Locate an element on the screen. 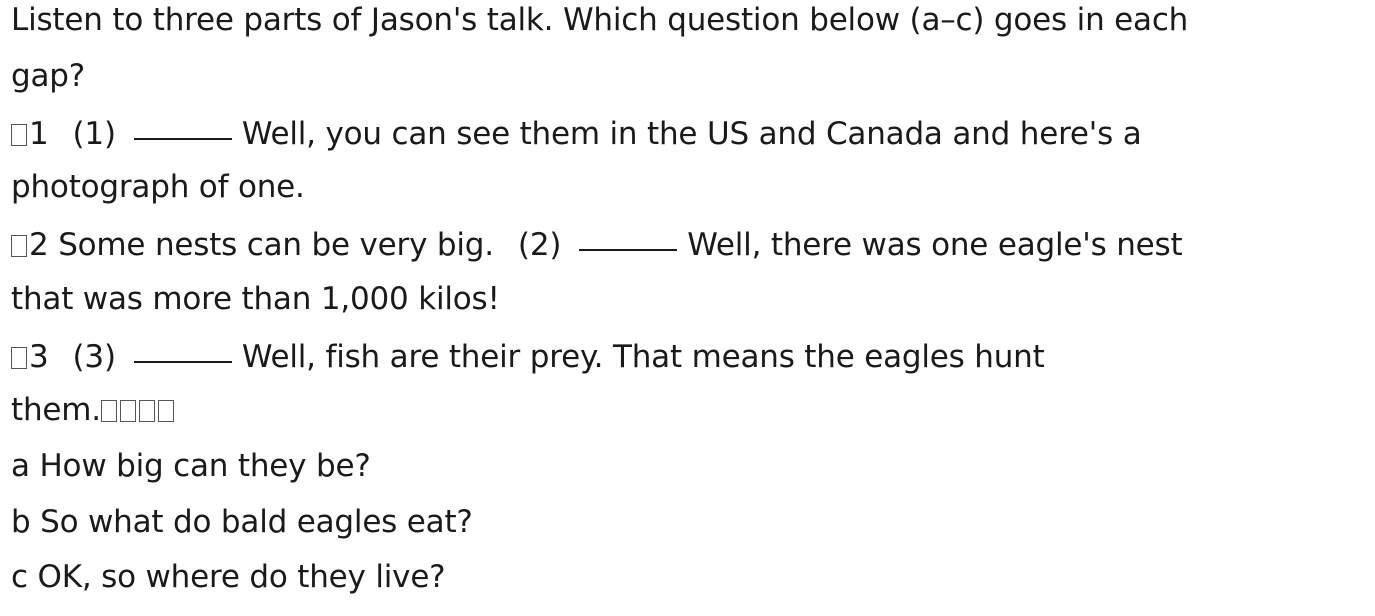 The height and width of the screenshot is (616, 1375). option-a: a How big can they be? is located at coordinates (191, 466).